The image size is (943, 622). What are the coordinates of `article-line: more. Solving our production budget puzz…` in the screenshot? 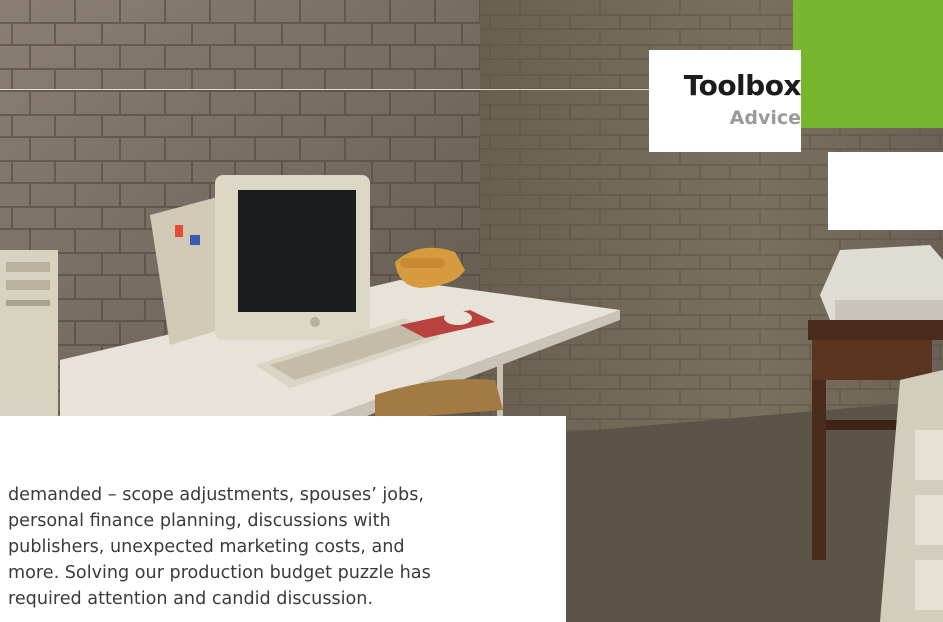 It's located at (219, 573).